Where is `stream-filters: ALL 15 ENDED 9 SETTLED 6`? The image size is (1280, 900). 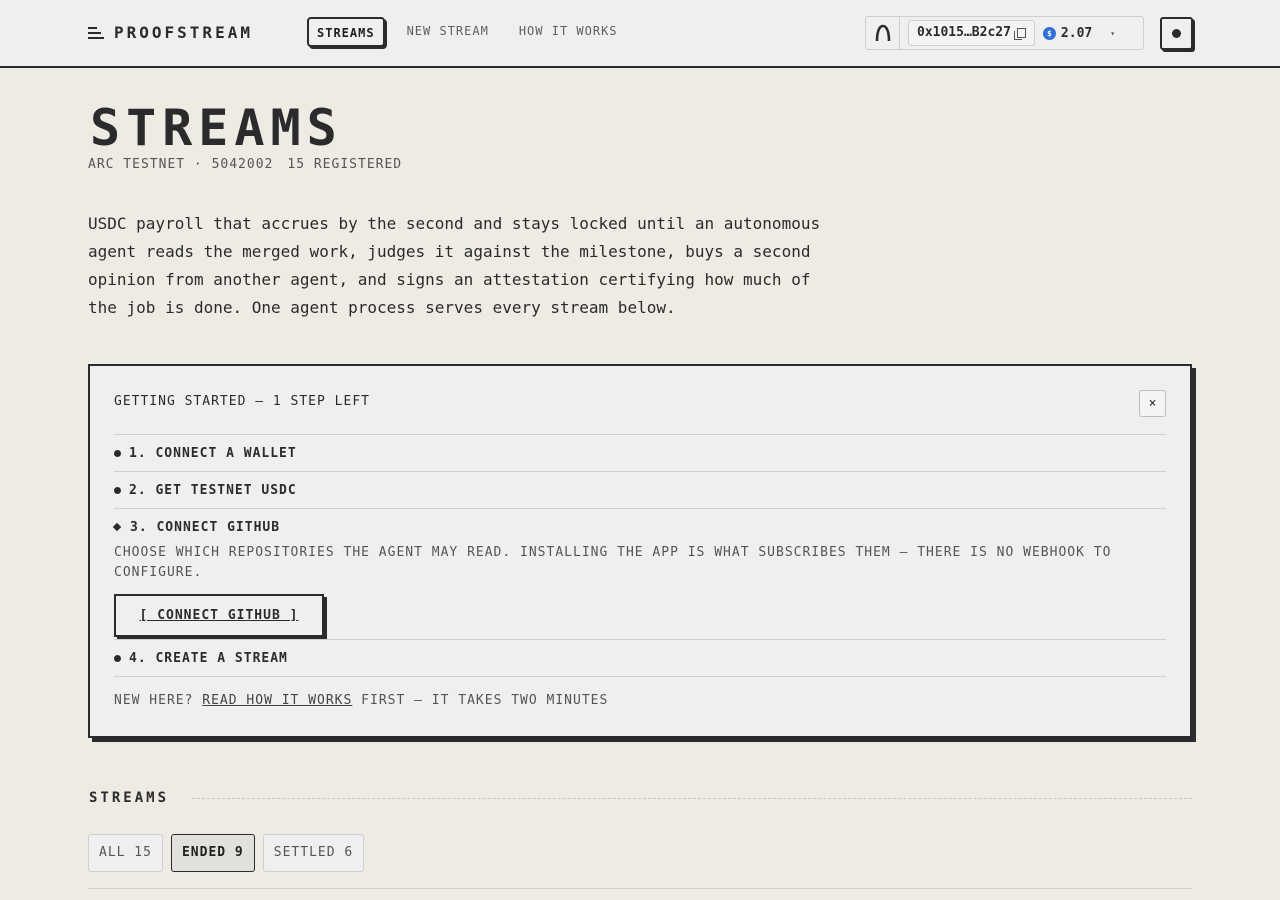
stream-filters: ALL 15 ENDED 9 SETTLED 6 is located at coordinates (226, 853).